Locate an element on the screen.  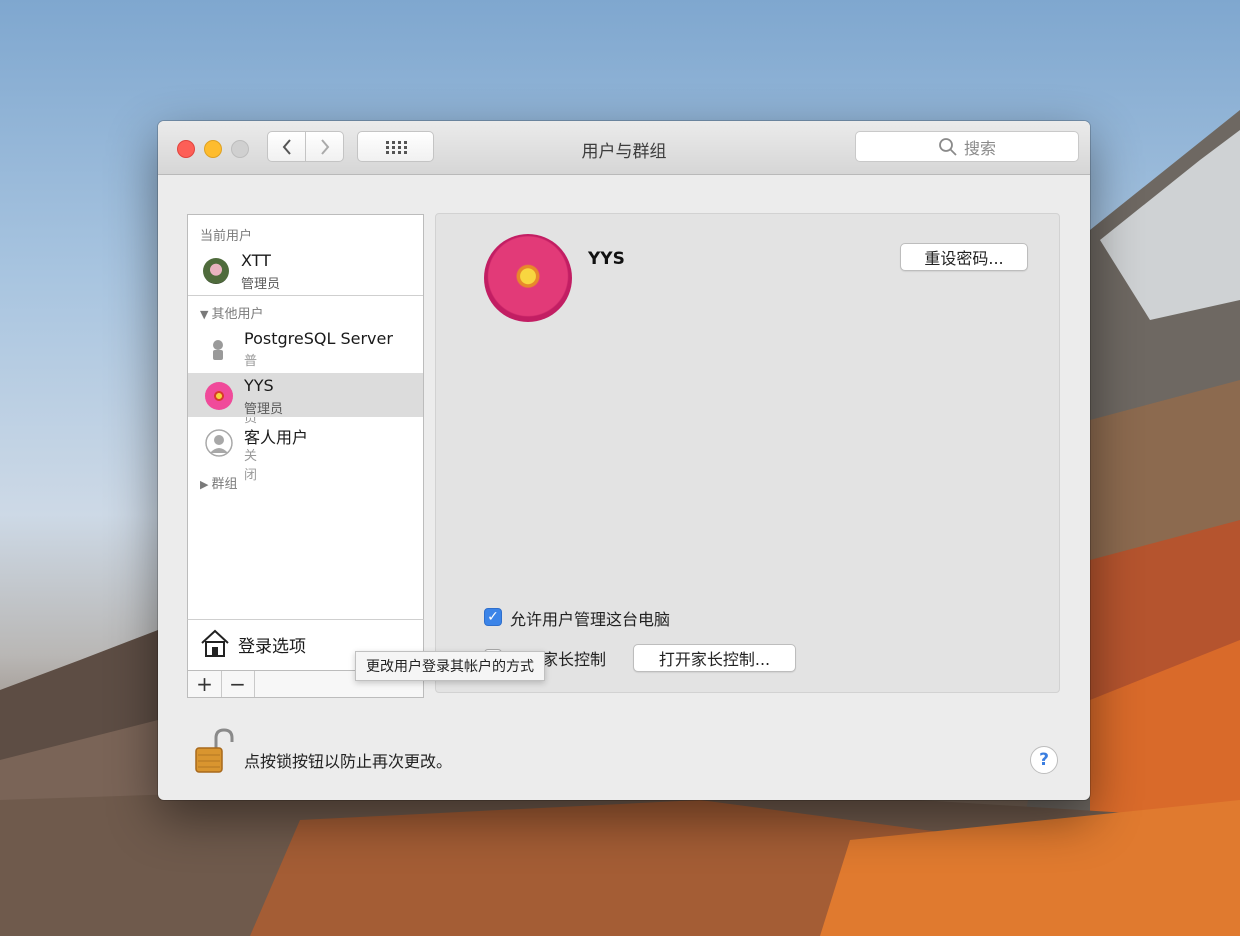
user-name: PostgreSQL Server is located at coordinates (318, 338).